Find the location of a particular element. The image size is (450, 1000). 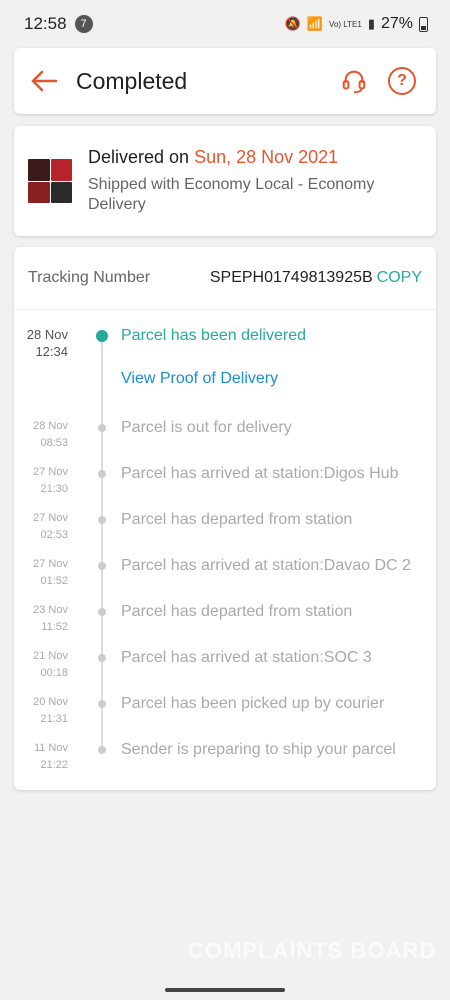

event-datetime: 23 Nov 11:52 is located at coordinates (41, 625).